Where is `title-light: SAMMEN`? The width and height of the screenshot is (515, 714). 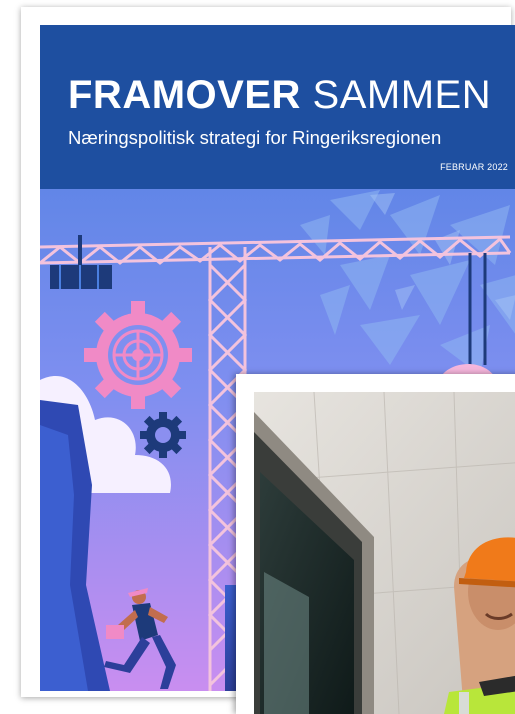
title-light: SAMMEN is located at coordinates (402, 95).